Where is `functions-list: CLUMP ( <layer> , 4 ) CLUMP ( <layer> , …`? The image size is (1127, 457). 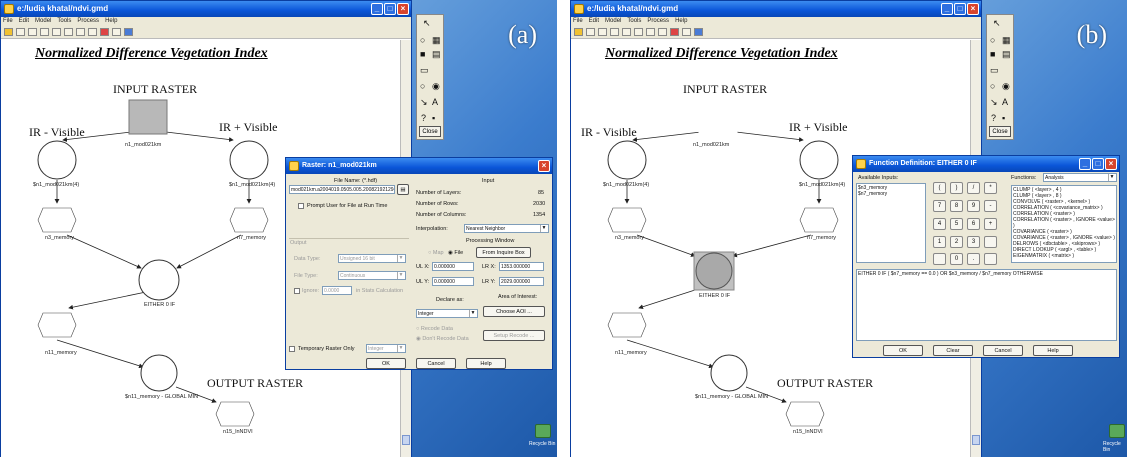
functions-list: CLUMP ( <layer> , 4 ) CLUMP ( <layer> , … is located at coordinates (1064, 224).